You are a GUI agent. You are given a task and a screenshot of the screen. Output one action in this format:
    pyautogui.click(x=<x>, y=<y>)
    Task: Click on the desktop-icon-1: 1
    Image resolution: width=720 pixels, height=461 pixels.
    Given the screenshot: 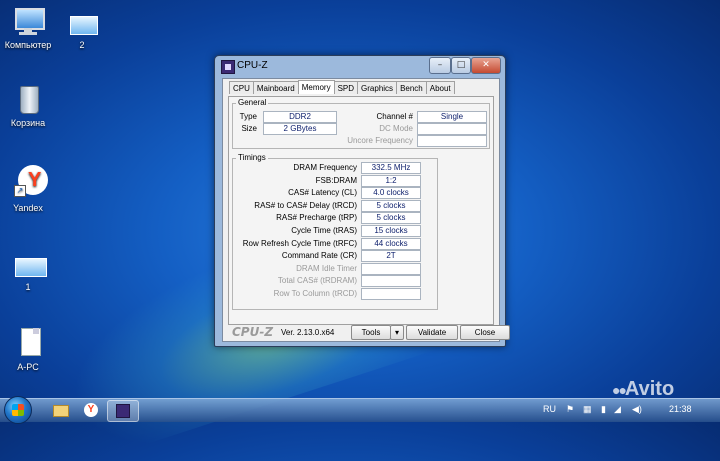 What is the action you would take?
    pyautogui.click(x=32, y=275)
    